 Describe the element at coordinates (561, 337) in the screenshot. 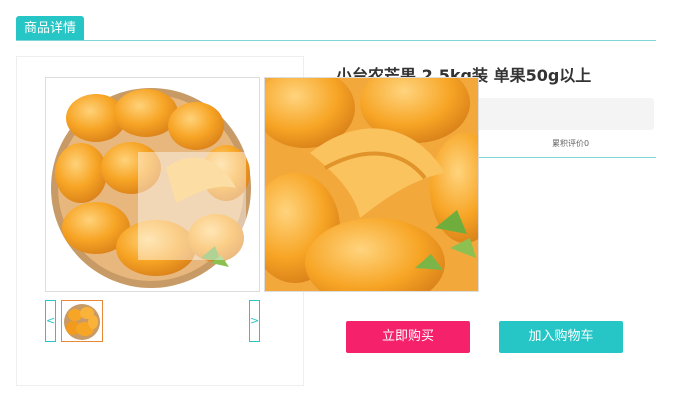

I see `add-to-cart-button: 加入购物车` at that location.